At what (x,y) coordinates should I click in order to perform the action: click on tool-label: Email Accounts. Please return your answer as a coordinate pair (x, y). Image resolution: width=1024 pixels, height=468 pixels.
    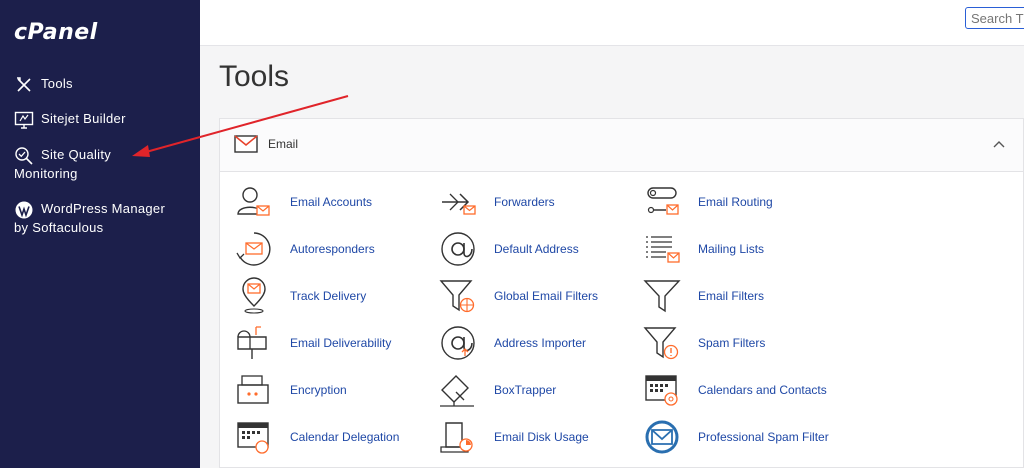
    Looking at the image, I should click on (331, 202).